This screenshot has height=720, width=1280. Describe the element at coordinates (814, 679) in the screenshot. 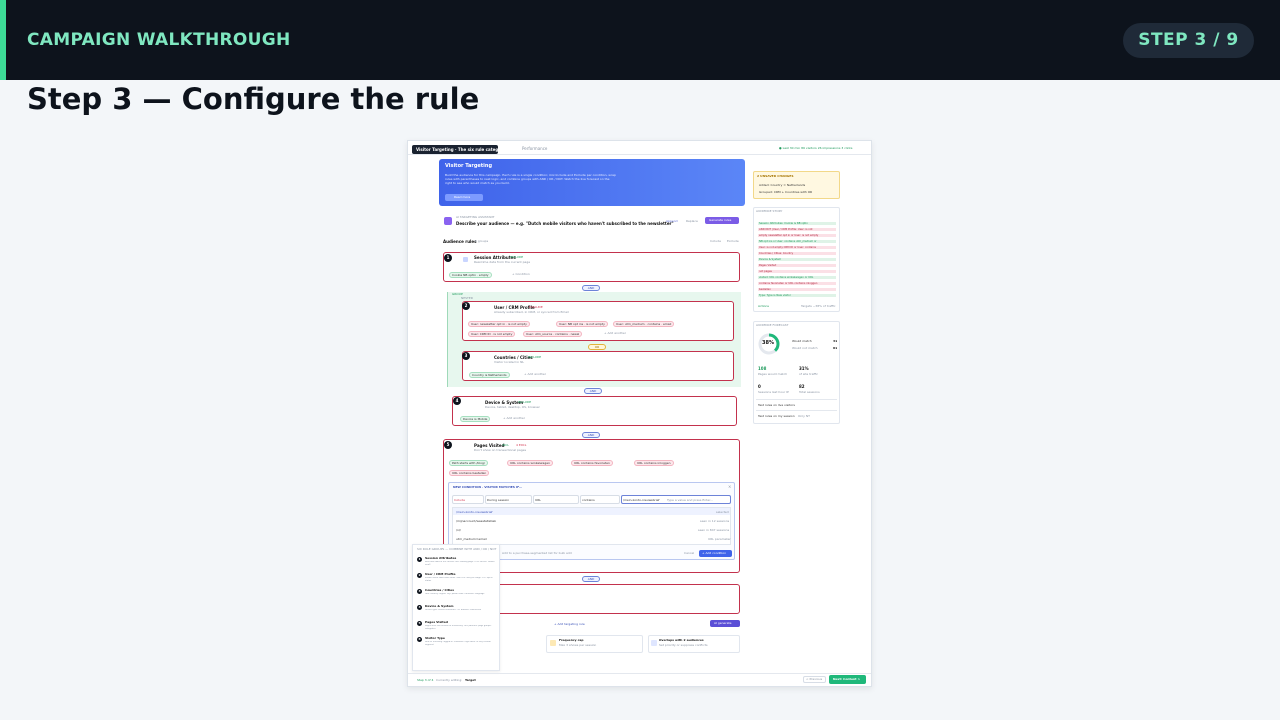

I see `previous-label: < Previous` at that location.